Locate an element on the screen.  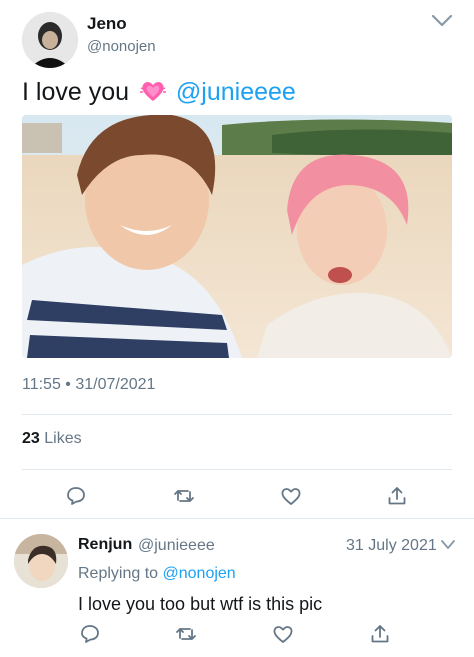
author-name: Jeno is located at coordinates (107, 24).